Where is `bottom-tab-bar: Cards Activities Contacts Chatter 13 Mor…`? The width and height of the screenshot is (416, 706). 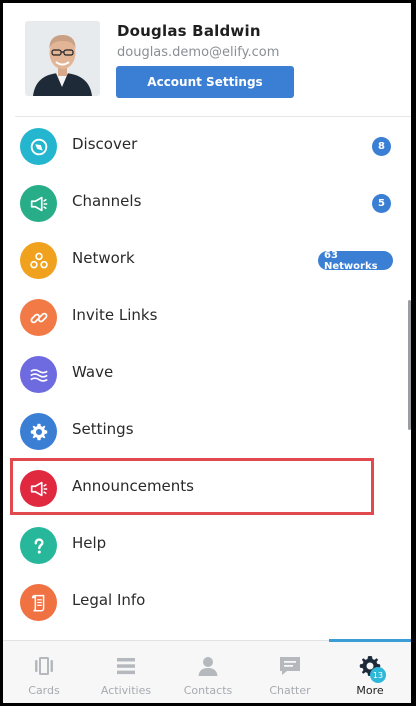 bottom-tab-bar: Cards Activities Contacts Chatter 13 Mor… is located at coordinates (207, 671).